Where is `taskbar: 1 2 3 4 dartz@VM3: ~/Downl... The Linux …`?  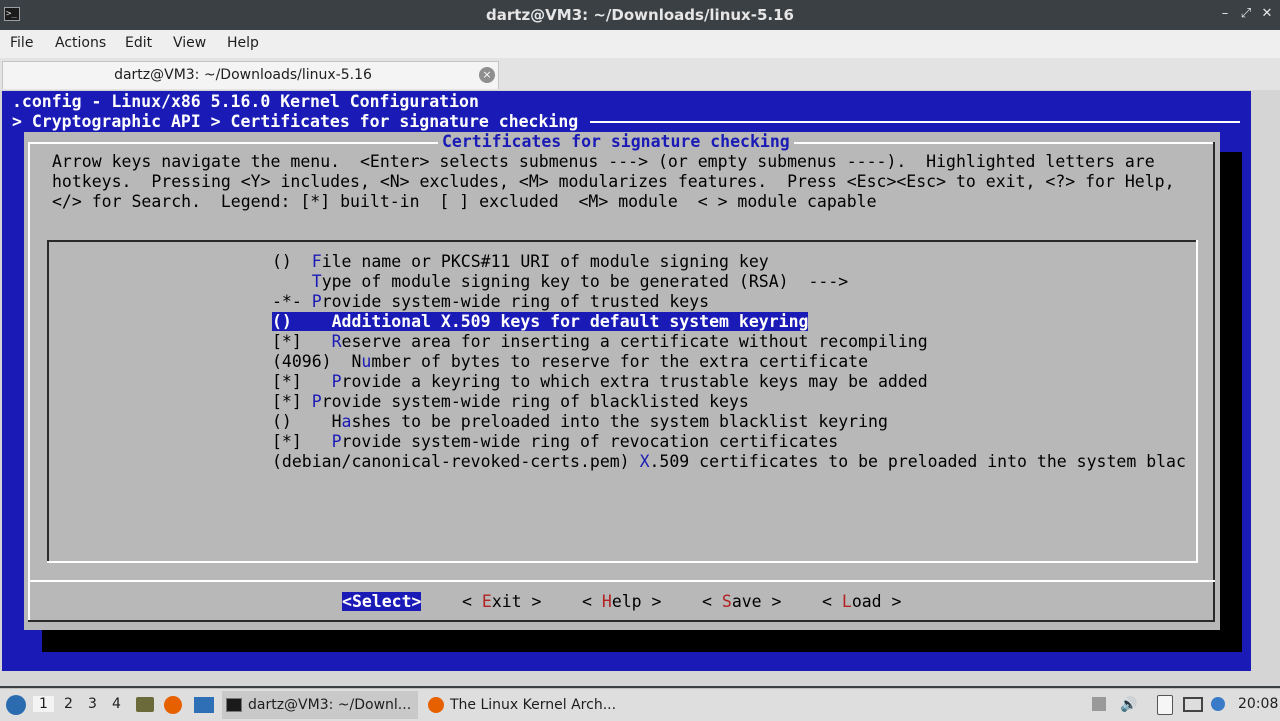 taskbar: 1 2 3 4 dartz@VM3: ~/Downl... The Linux … is located at coordinates (640, 704).